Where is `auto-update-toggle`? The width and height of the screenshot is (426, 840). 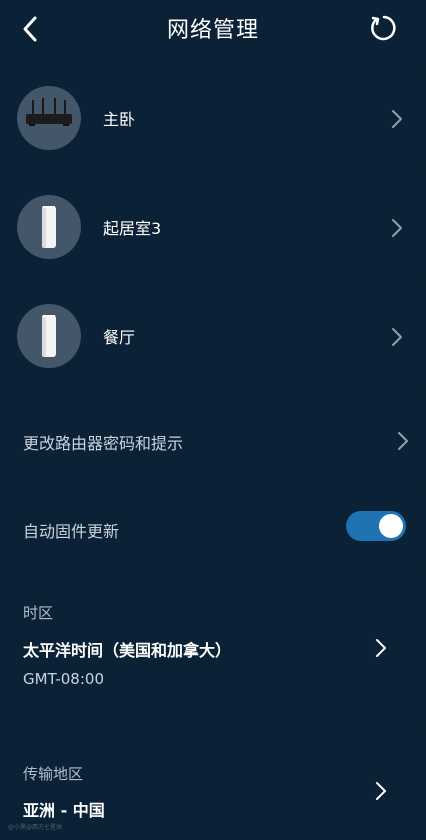
auto-update-toggle is located at coordinates (376, 526).